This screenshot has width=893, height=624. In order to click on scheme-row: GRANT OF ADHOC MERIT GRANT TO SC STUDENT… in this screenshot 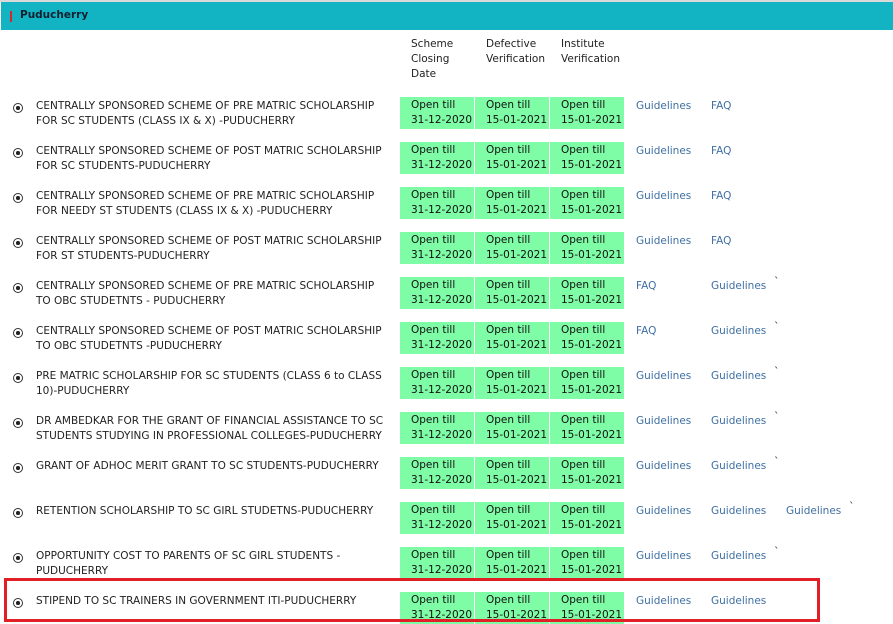, I will do `click(446, 479)`.